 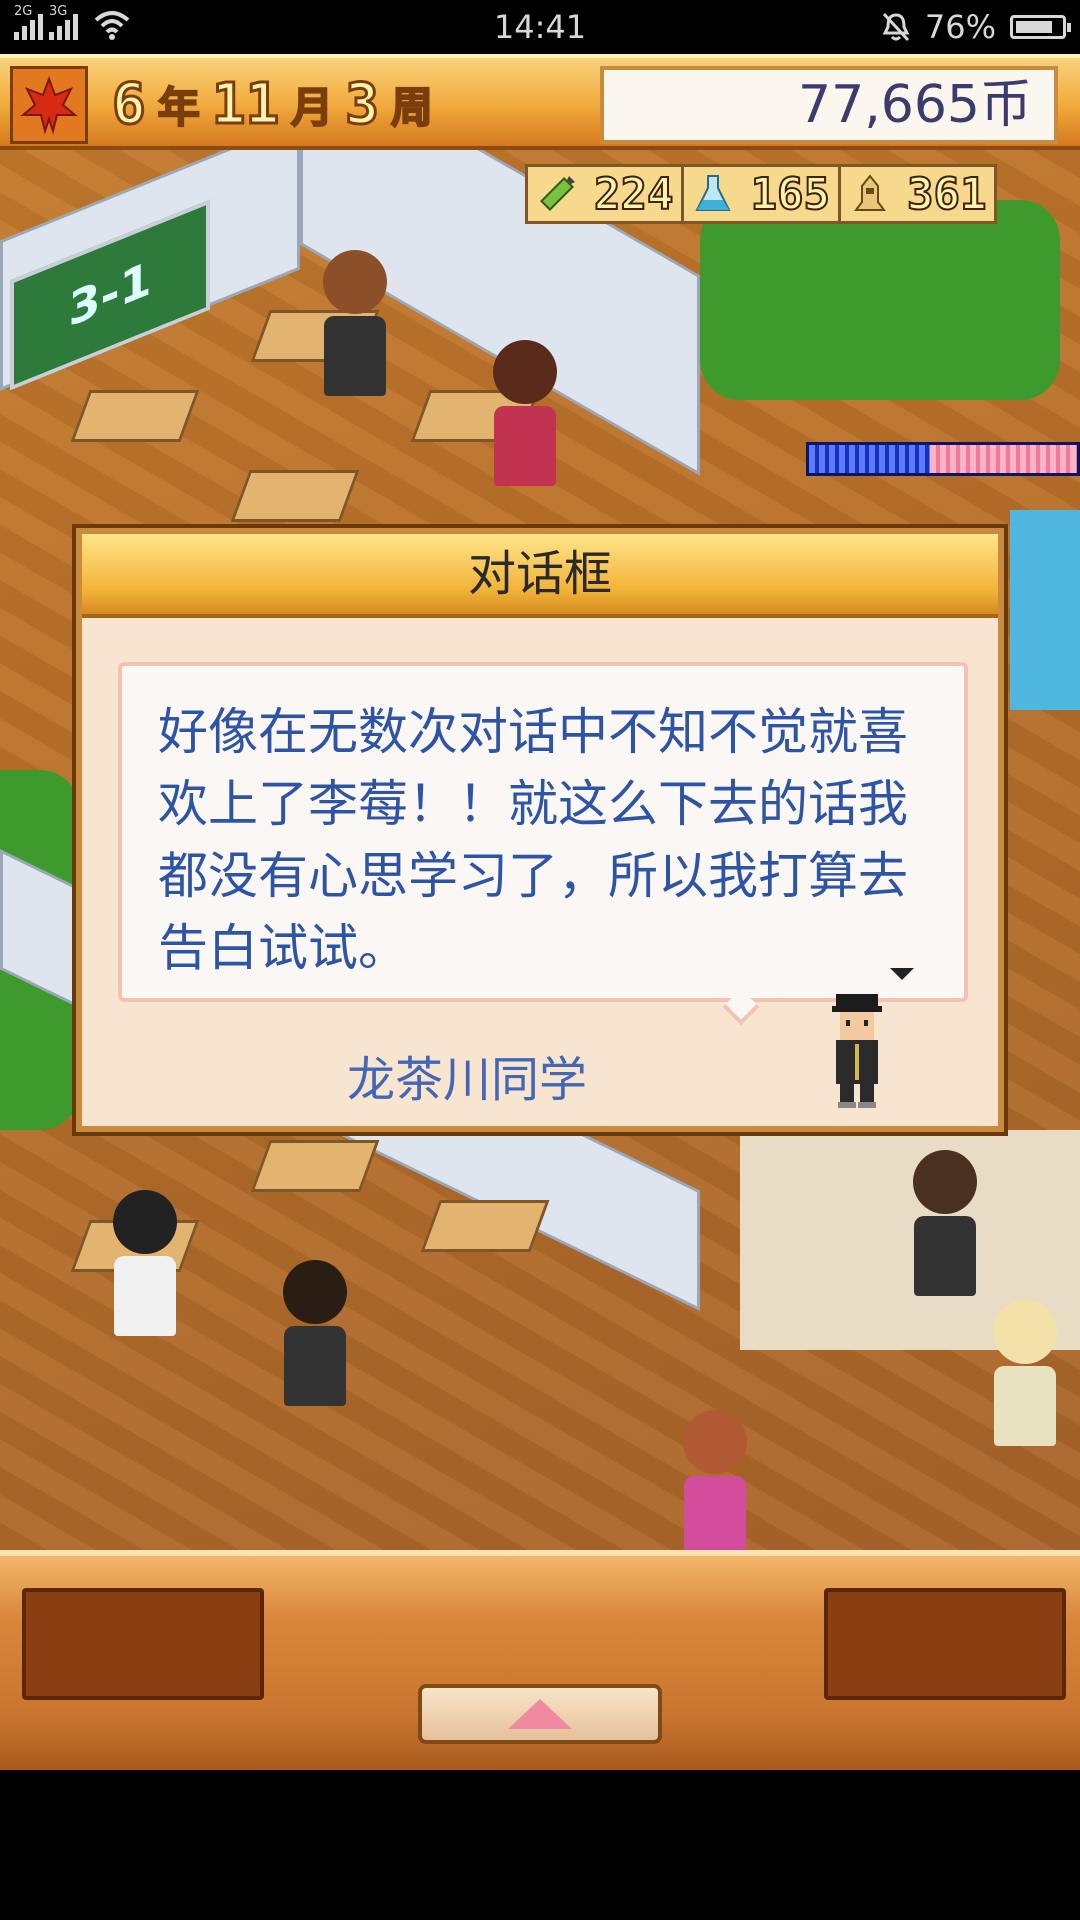 I want to click on progress-gauge, so click(x=943, y=459).